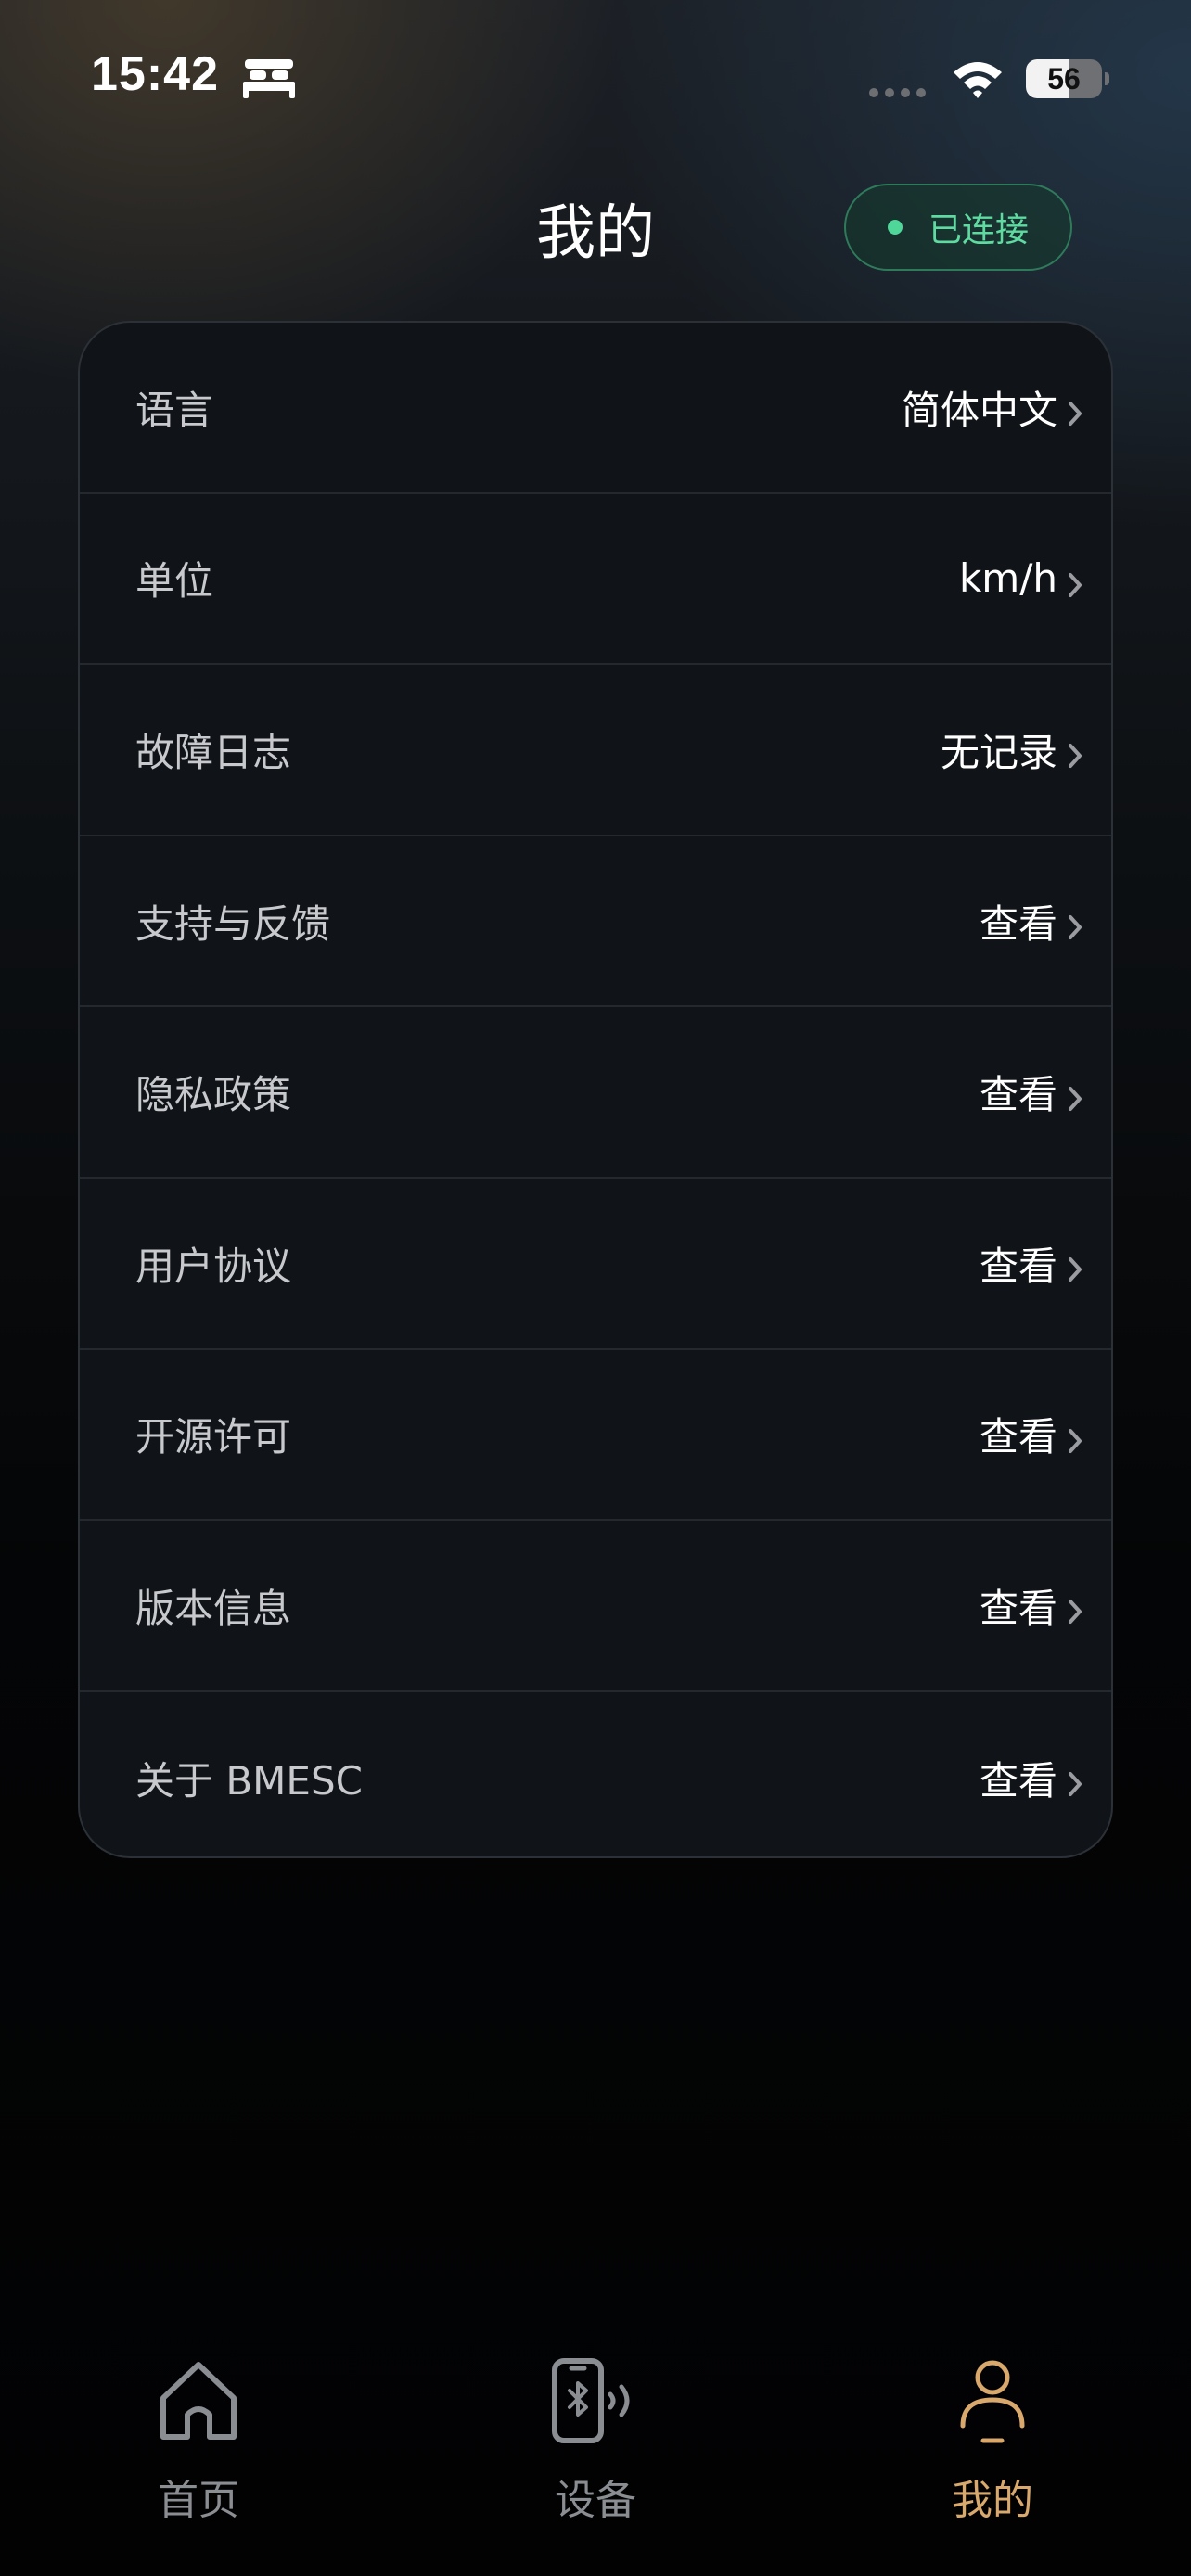 This screenshot has height=2576, width=1191. Describe the element at coordinates (198, 2500) in the screenshot. I see `tab-label: 首页` at that location.